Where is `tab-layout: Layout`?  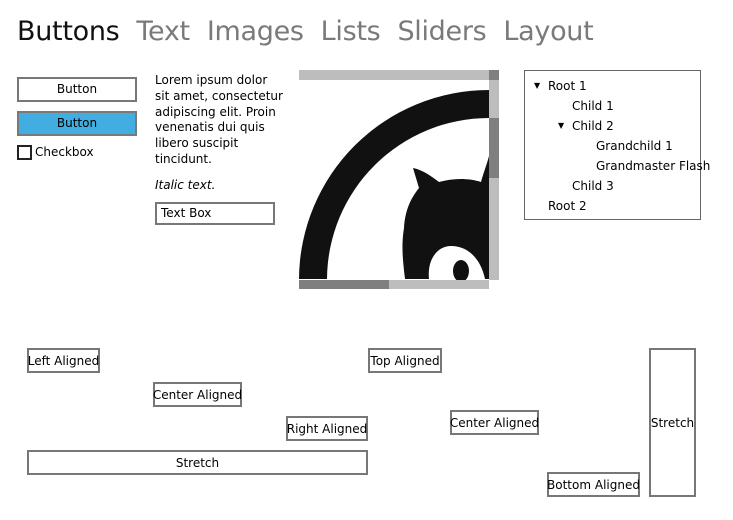 tab-layout: Layout is located at coordinates (548, 32).